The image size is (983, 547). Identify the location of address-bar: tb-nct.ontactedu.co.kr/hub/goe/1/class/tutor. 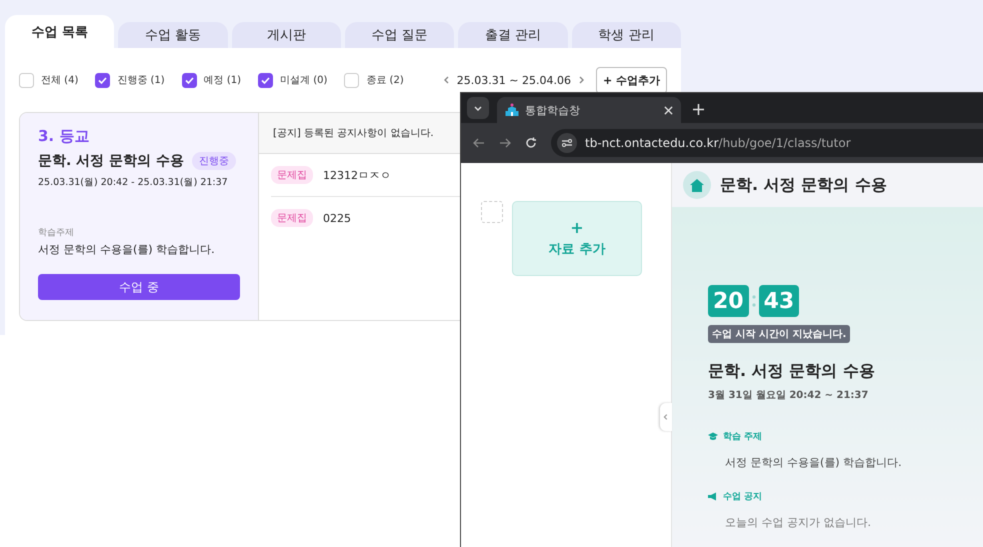
(767, 143).